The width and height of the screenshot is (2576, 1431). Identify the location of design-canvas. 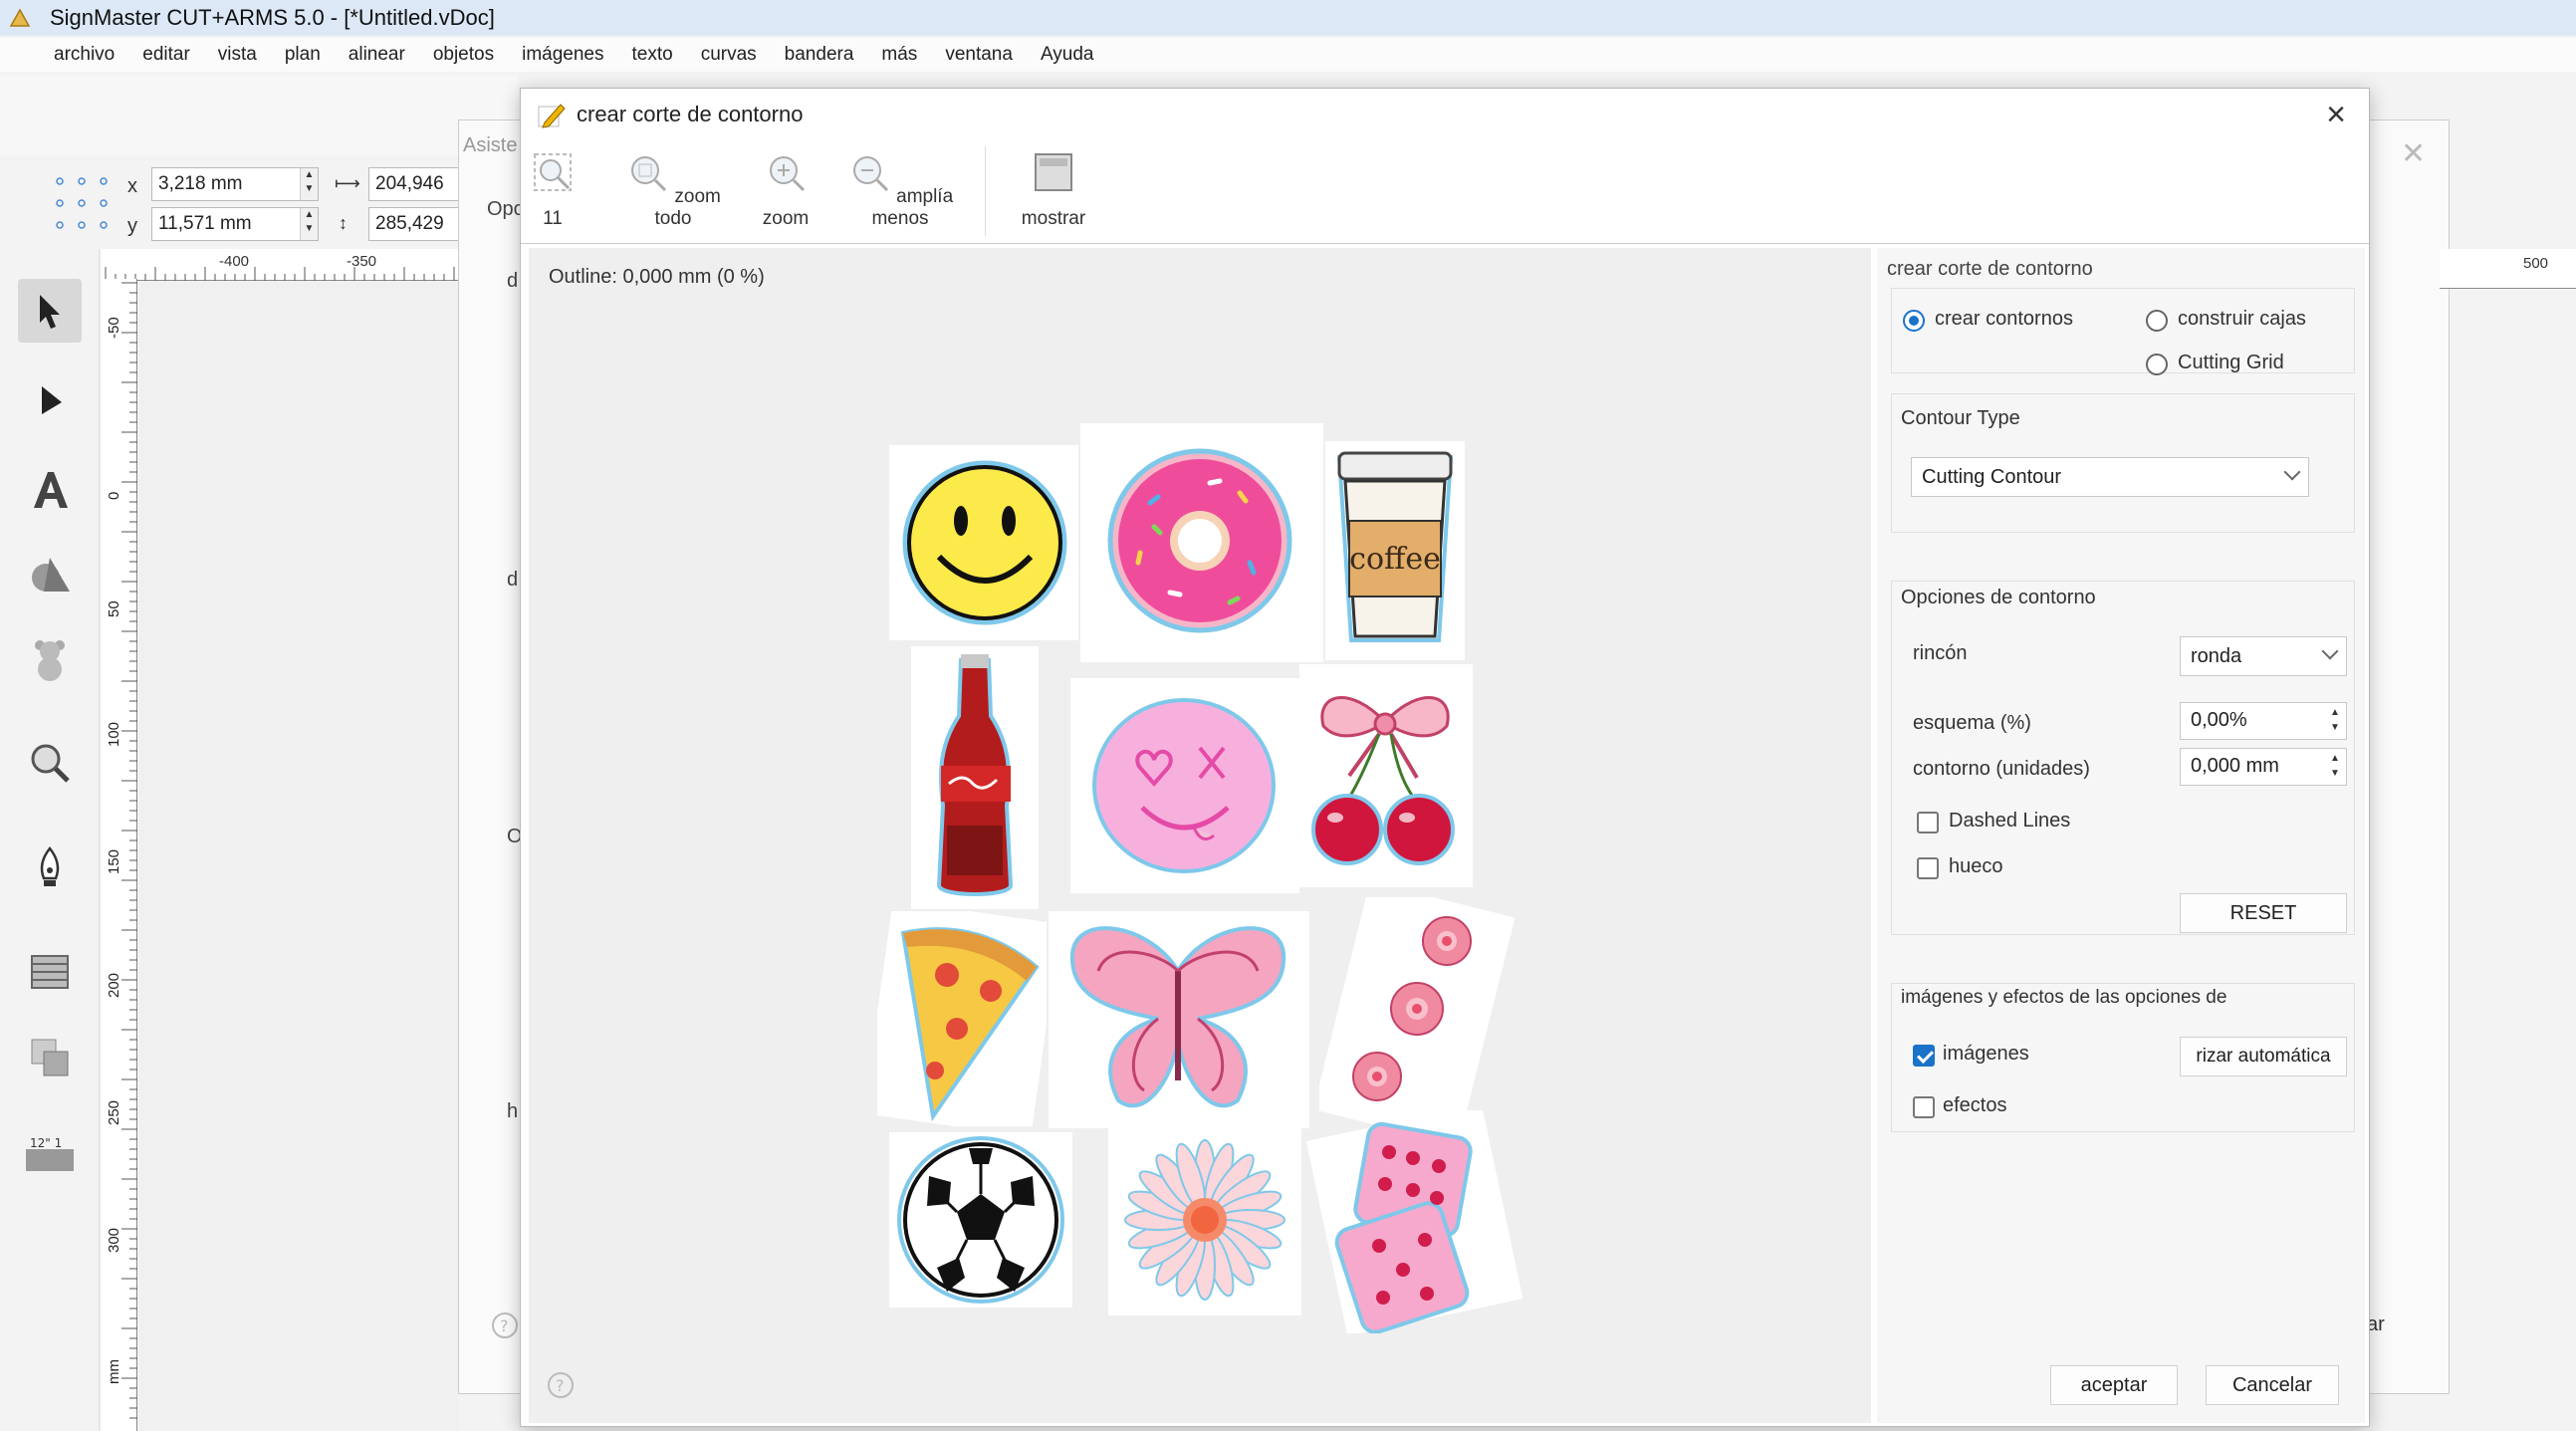
(298, 856).